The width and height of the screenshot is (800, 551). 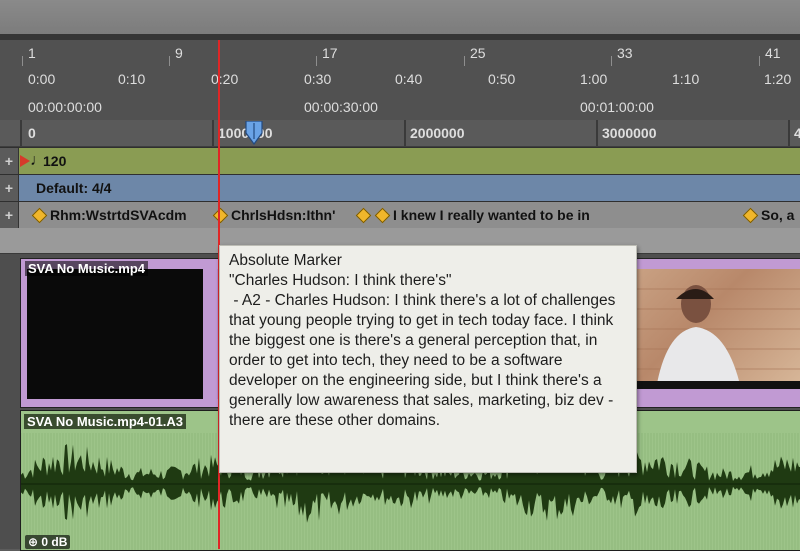 I want to click on video-thumbnail-black, so click(x=115, y=334).